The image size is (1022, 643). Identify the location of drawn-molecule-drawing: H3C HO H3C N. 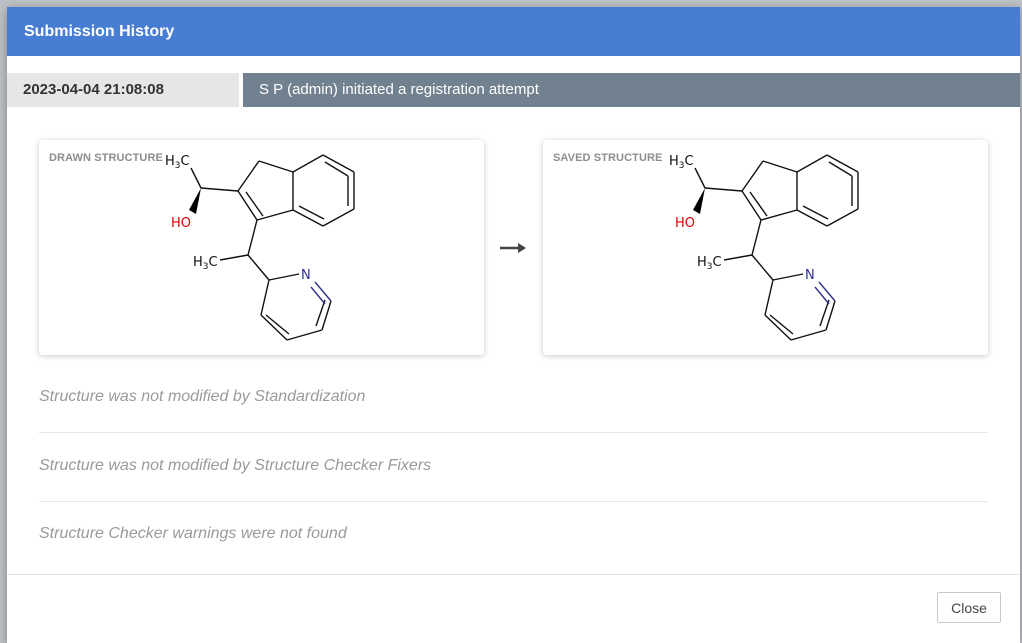
(260, 247).